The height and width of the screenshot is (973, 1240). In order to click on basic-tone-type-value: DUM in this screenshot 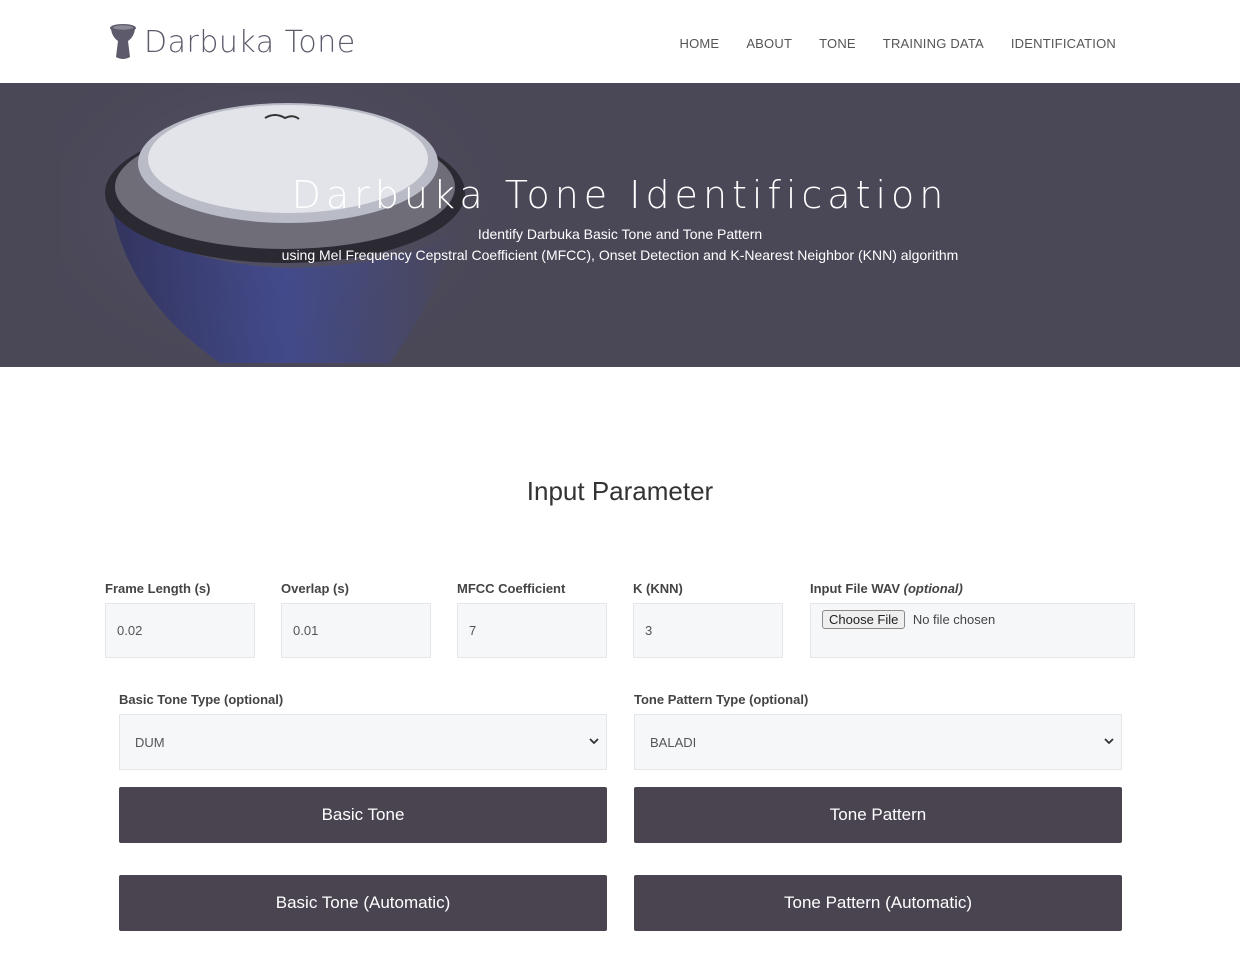, I will do `click(150, 742)`.